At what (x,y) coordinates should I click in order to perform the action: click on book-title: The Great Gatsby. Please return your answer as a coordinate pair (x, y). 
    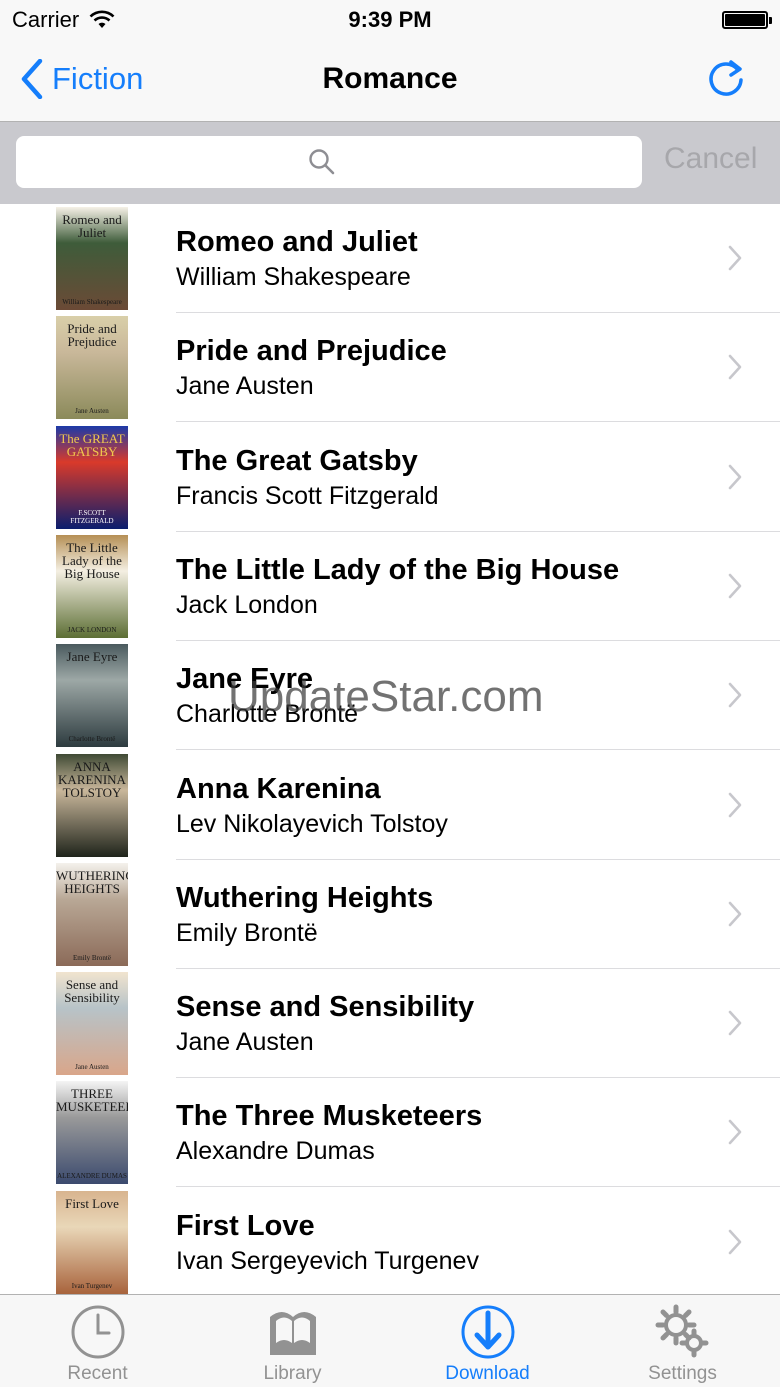
    Looking at the image, I should click on (297, 461).